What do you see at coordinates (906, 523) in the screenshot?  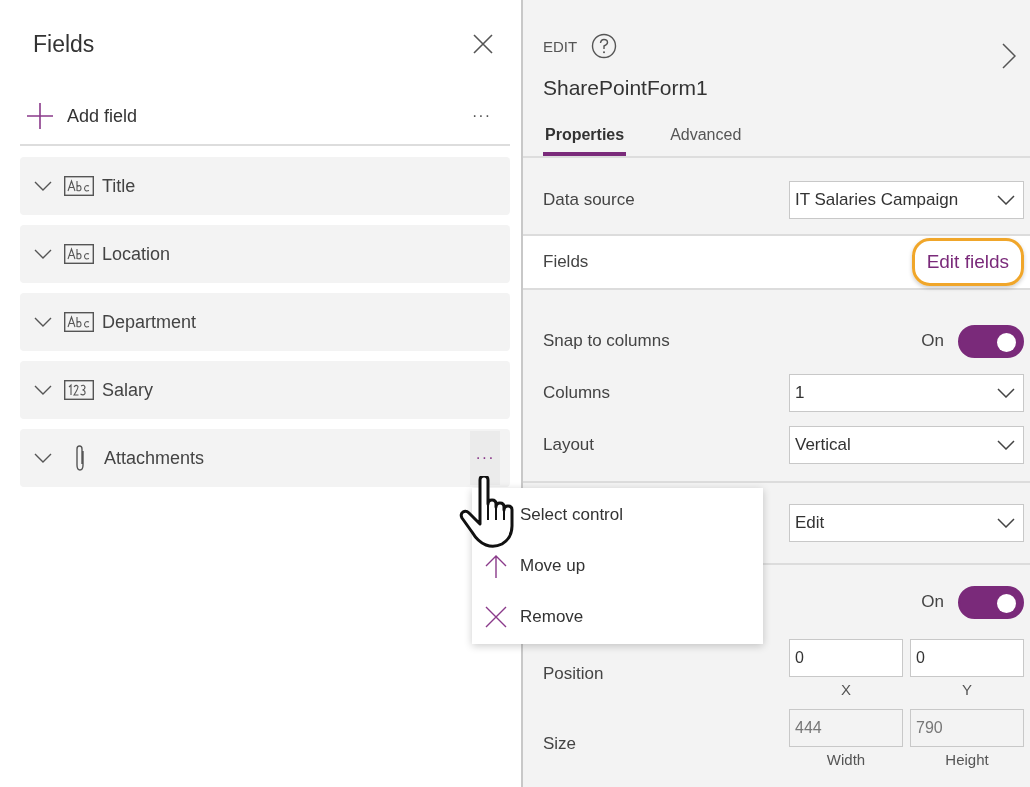 I see `dropdown: Edit` at bounding box center [906, 523].